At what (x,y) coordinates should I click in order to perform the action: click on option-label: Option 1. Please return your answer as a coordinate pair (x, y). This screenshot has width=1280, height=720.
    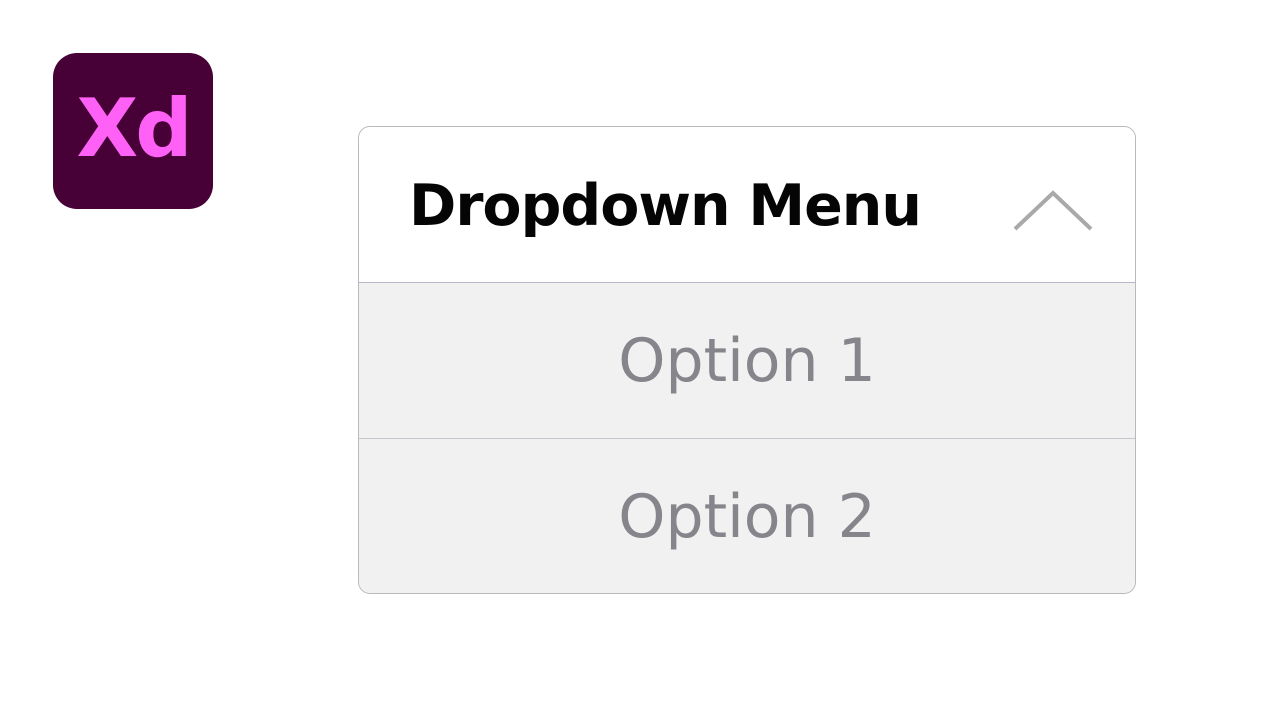
    Looking at the image, I should click on (747, 360).